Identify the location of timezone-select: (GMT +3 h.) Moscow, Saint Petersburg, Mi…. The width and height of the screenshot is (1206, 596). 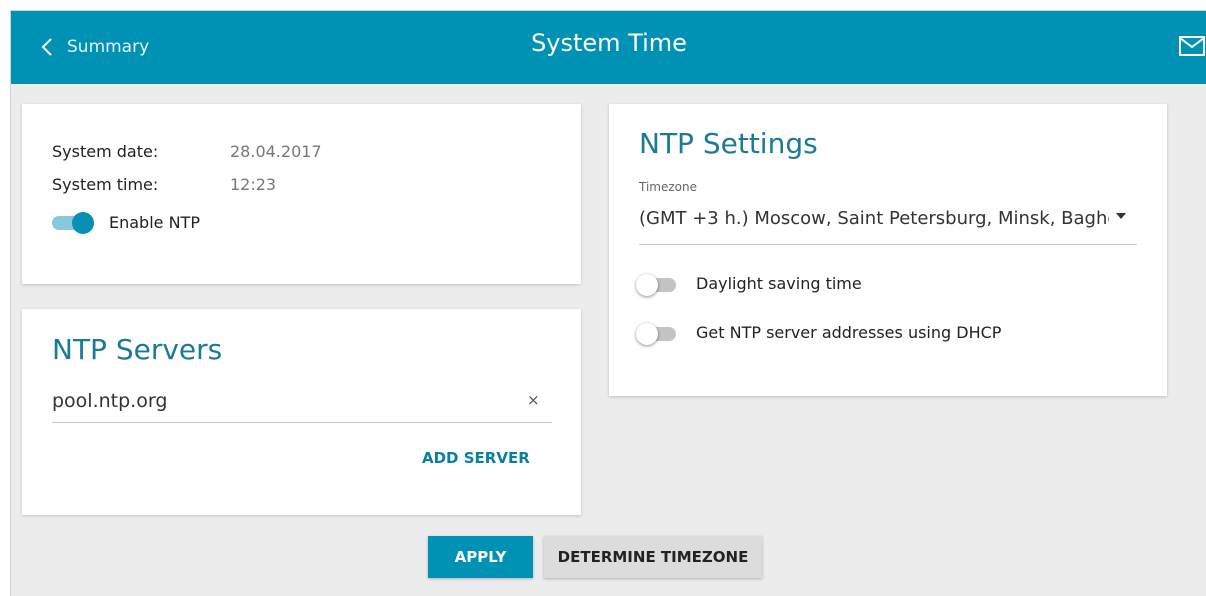
(874, 218).